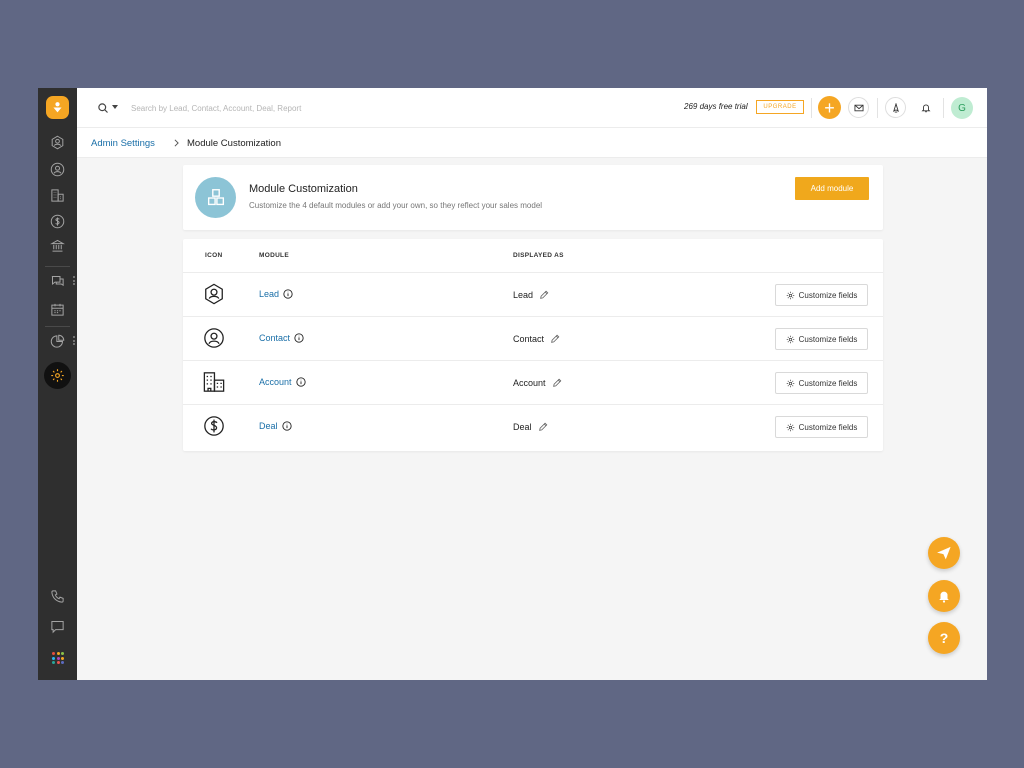  Describe the element at coordinates (303, 189) in the screenshot. I see `page-title: Module Customization` at that location.